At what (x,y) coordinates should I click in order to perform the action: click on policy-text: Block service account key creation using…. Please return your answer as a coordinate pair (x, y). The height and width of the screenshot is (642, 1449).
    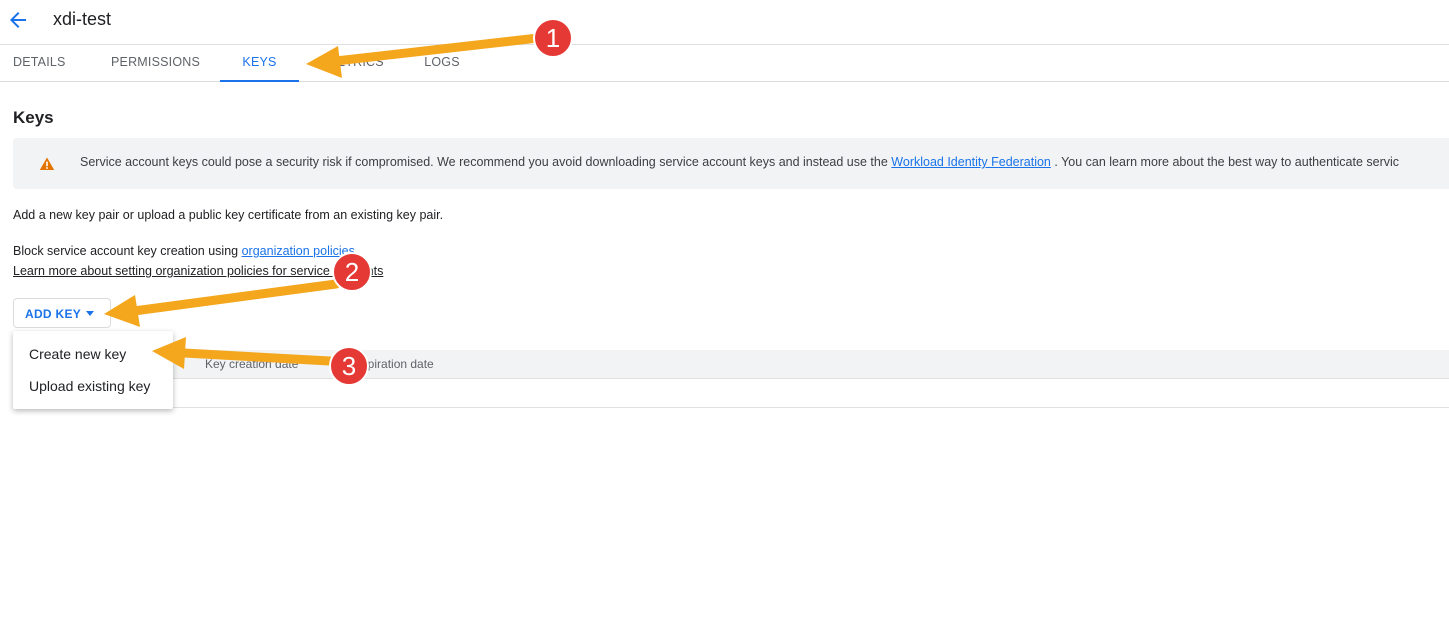
    Looking at the image, I should click on (185, 251).